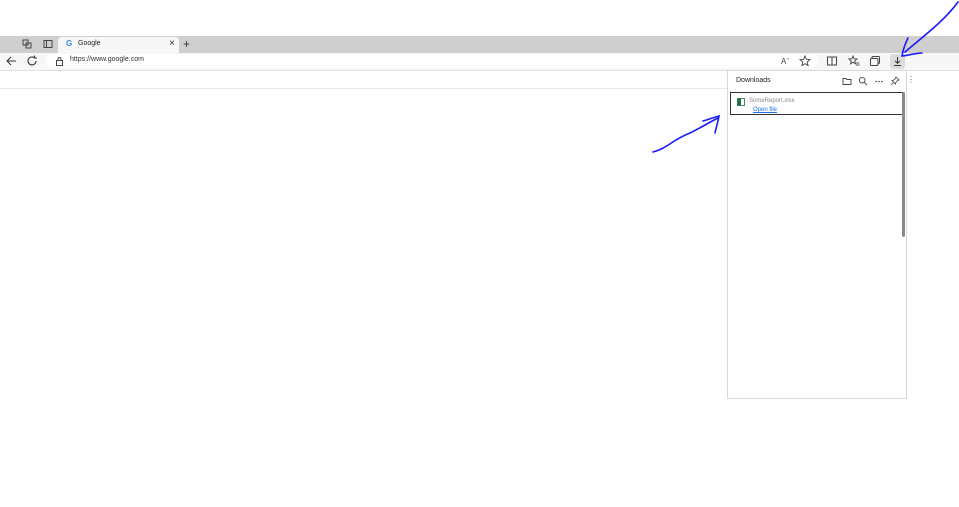  What do you see at coordinates (59, 61) in the screenshot?
I see `lock-icon` at bounding box center [59, 61].